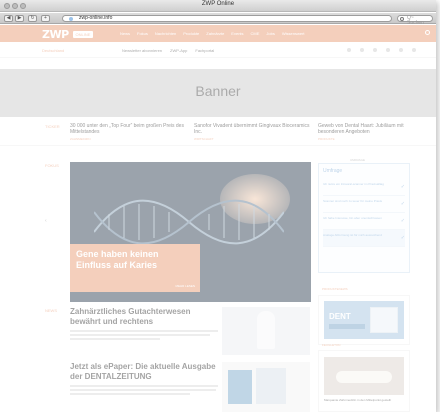 The height and width of the screenshot is (412, 440). What do you see at coordinates (96, 18) in the screenshot?
I see `url-text: zwp-online.info` at bounding box center [96, 18].